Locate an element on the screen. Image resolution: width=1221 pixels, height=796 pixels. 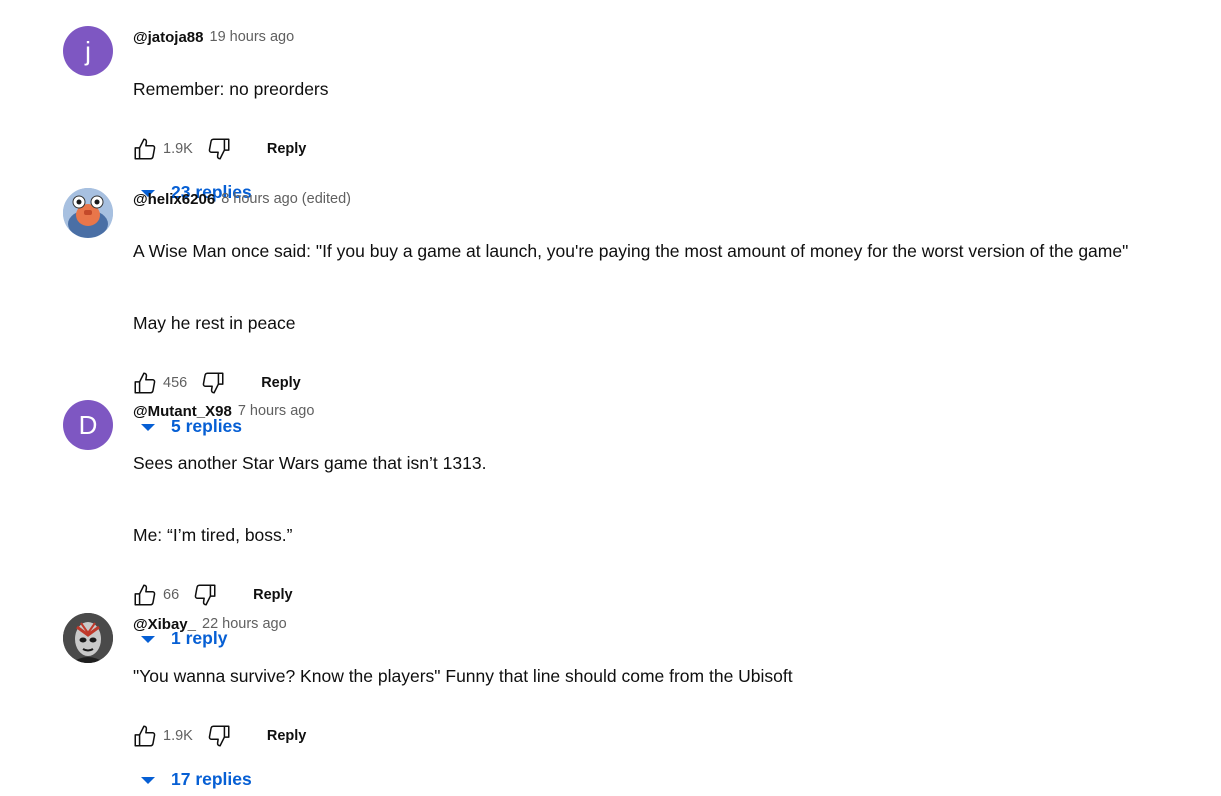
comment-author: @helix6206 is located at coordinates (174, 199).